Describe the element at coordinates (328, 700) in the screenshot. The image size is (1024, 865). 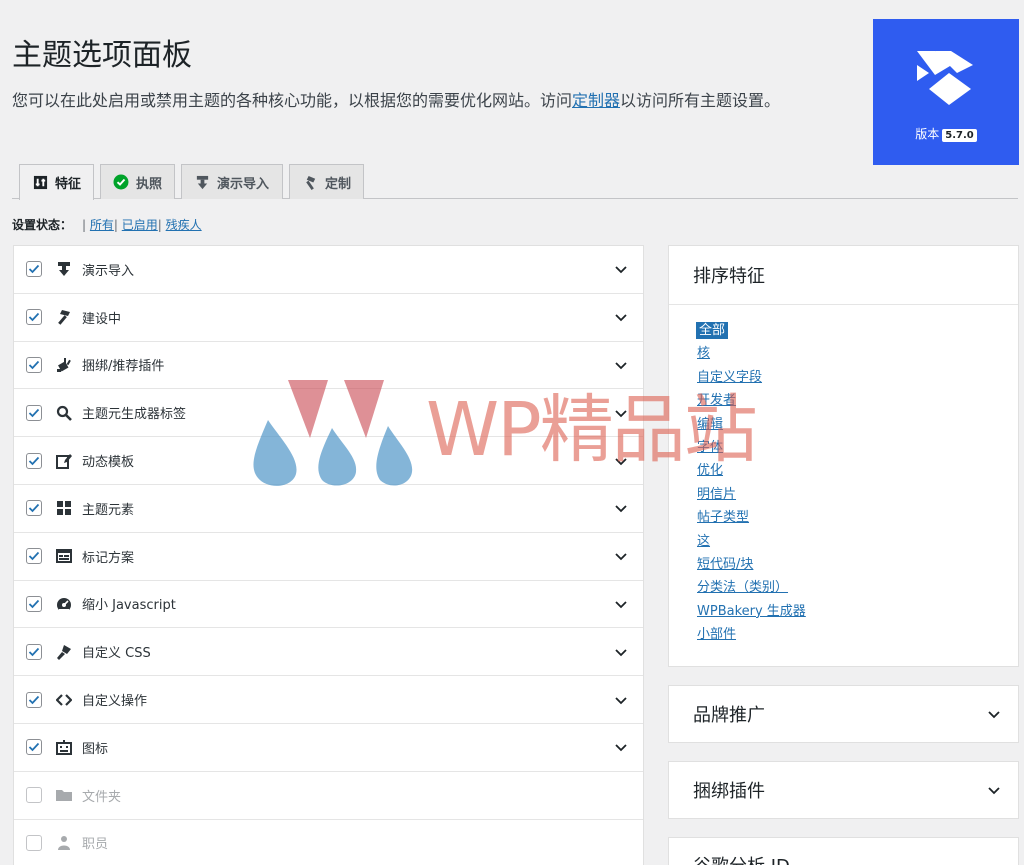
I see `feature-row: 自定义操作` at that location.